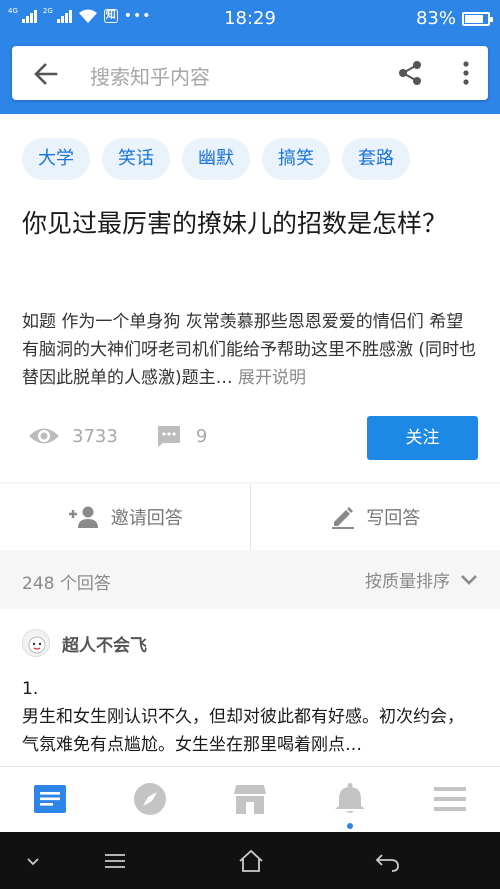  I want to click on home-button, so click(251, 861).